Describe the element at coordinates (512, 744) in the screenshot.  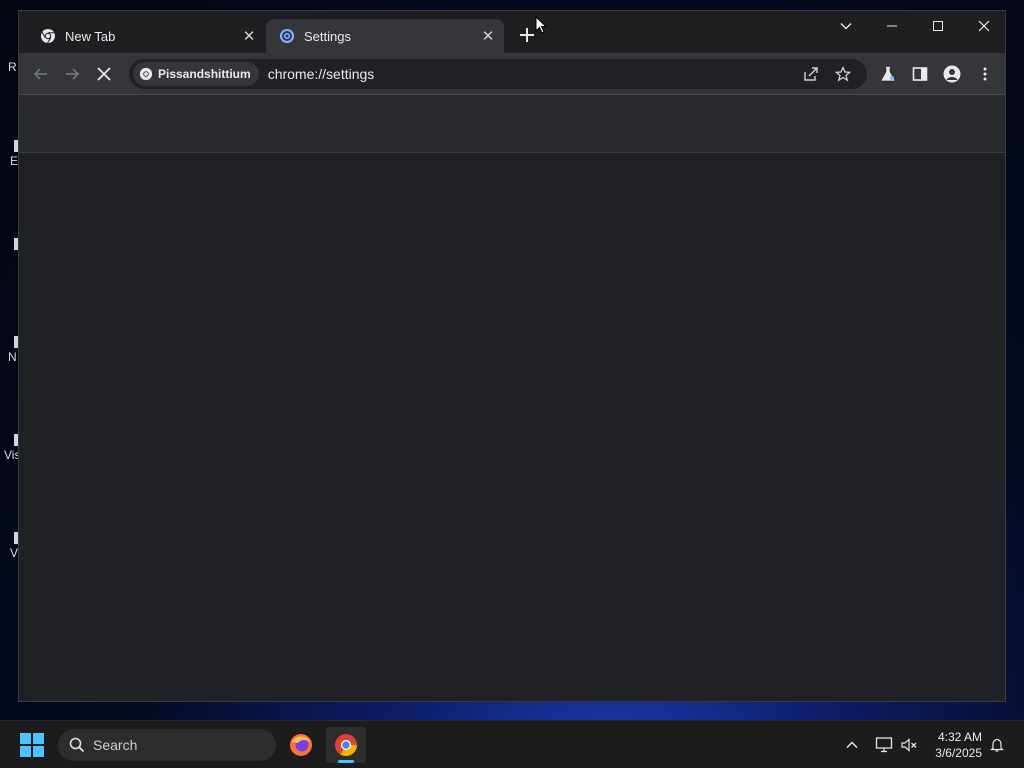
I see `taskbar: Search 4:32 AM 3/6/2025` at that location.